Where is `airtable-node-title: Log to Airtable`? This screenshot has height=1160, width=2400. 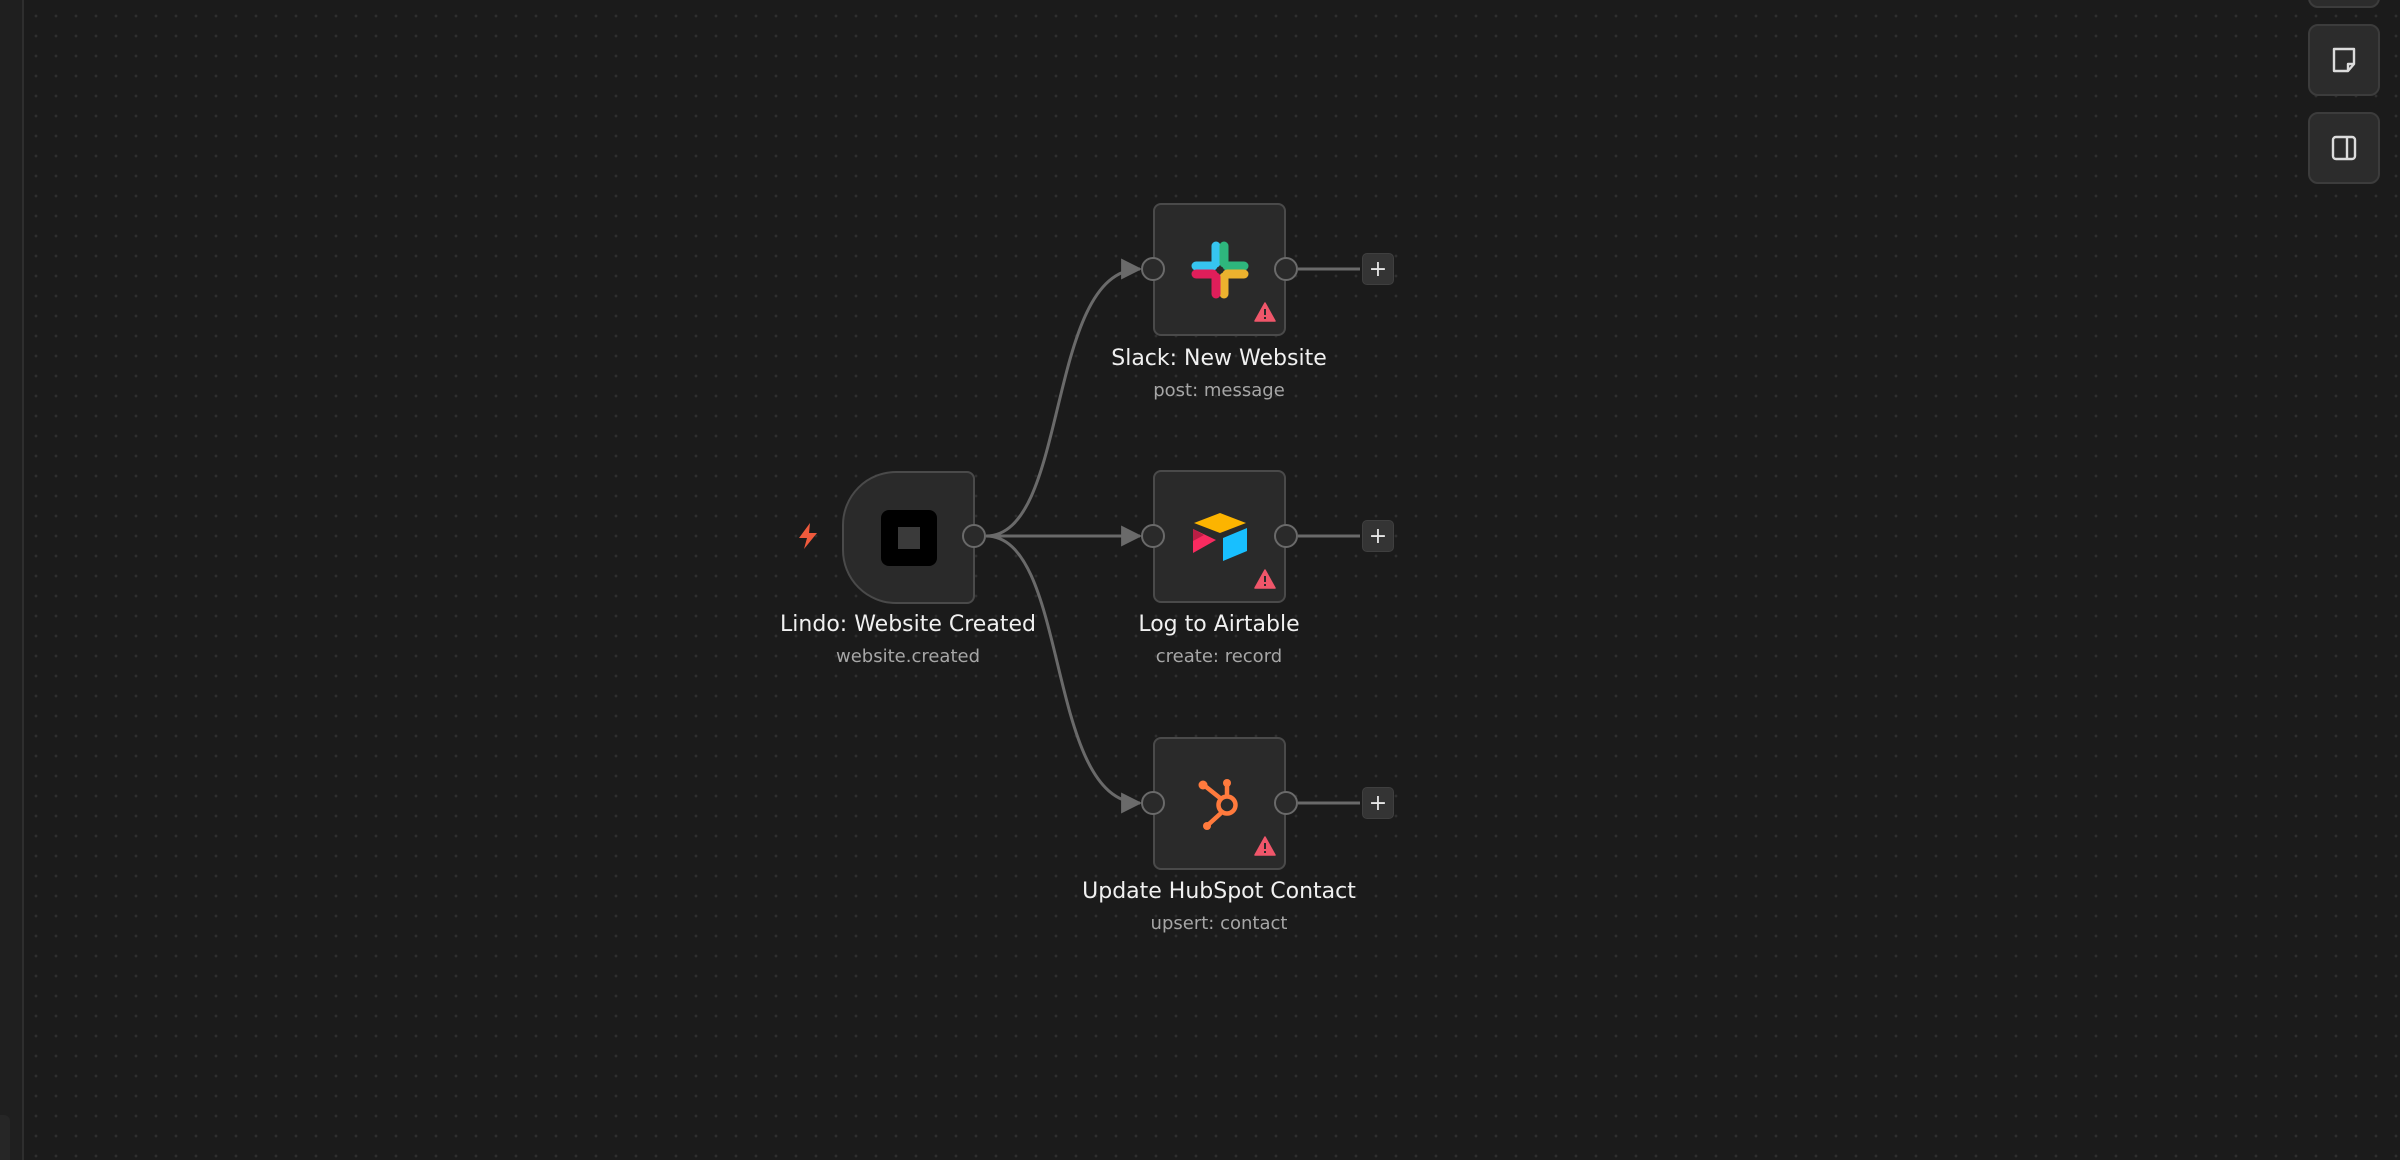
airtable-node-title: Log to Airtable is located at coordinates (1219, 624).